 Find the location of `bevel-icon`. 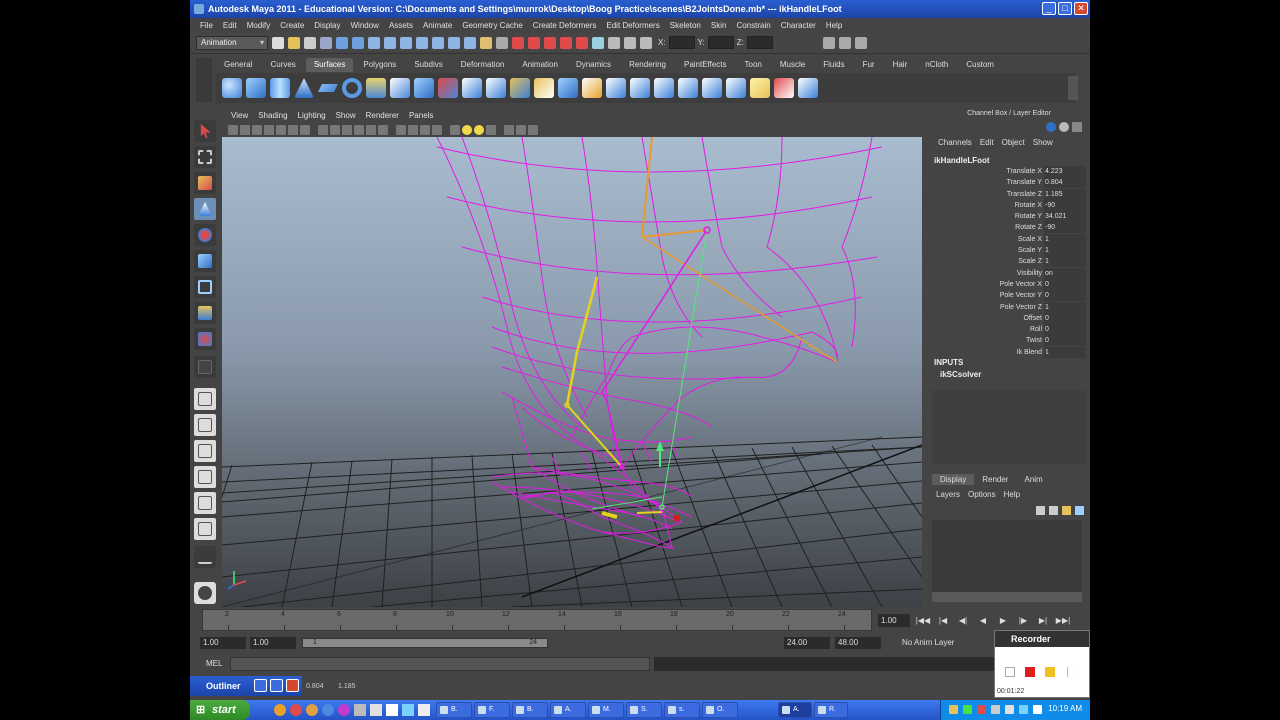

bevel-icon is located at coordinates (544, 88).